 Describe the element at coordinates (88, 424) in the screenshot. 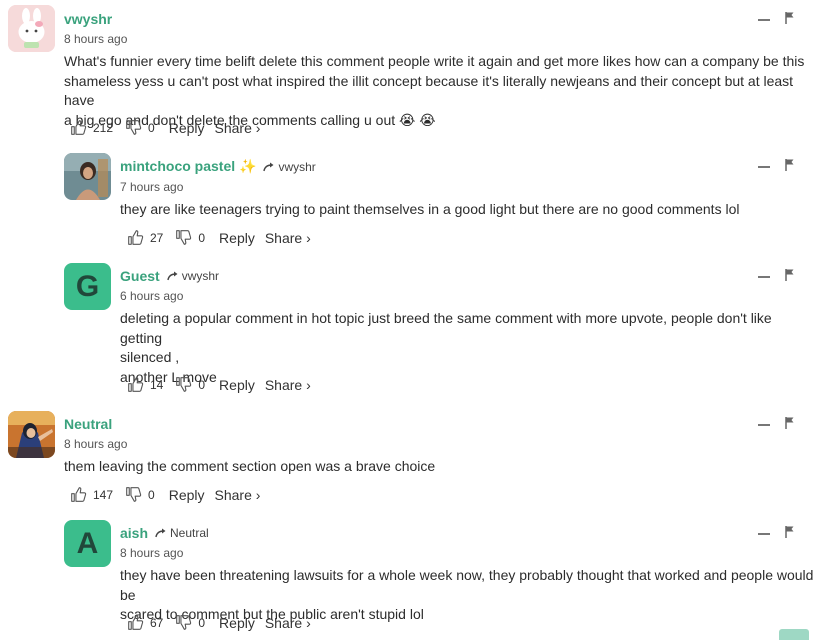

I see `author-name: Neutral` at that location.